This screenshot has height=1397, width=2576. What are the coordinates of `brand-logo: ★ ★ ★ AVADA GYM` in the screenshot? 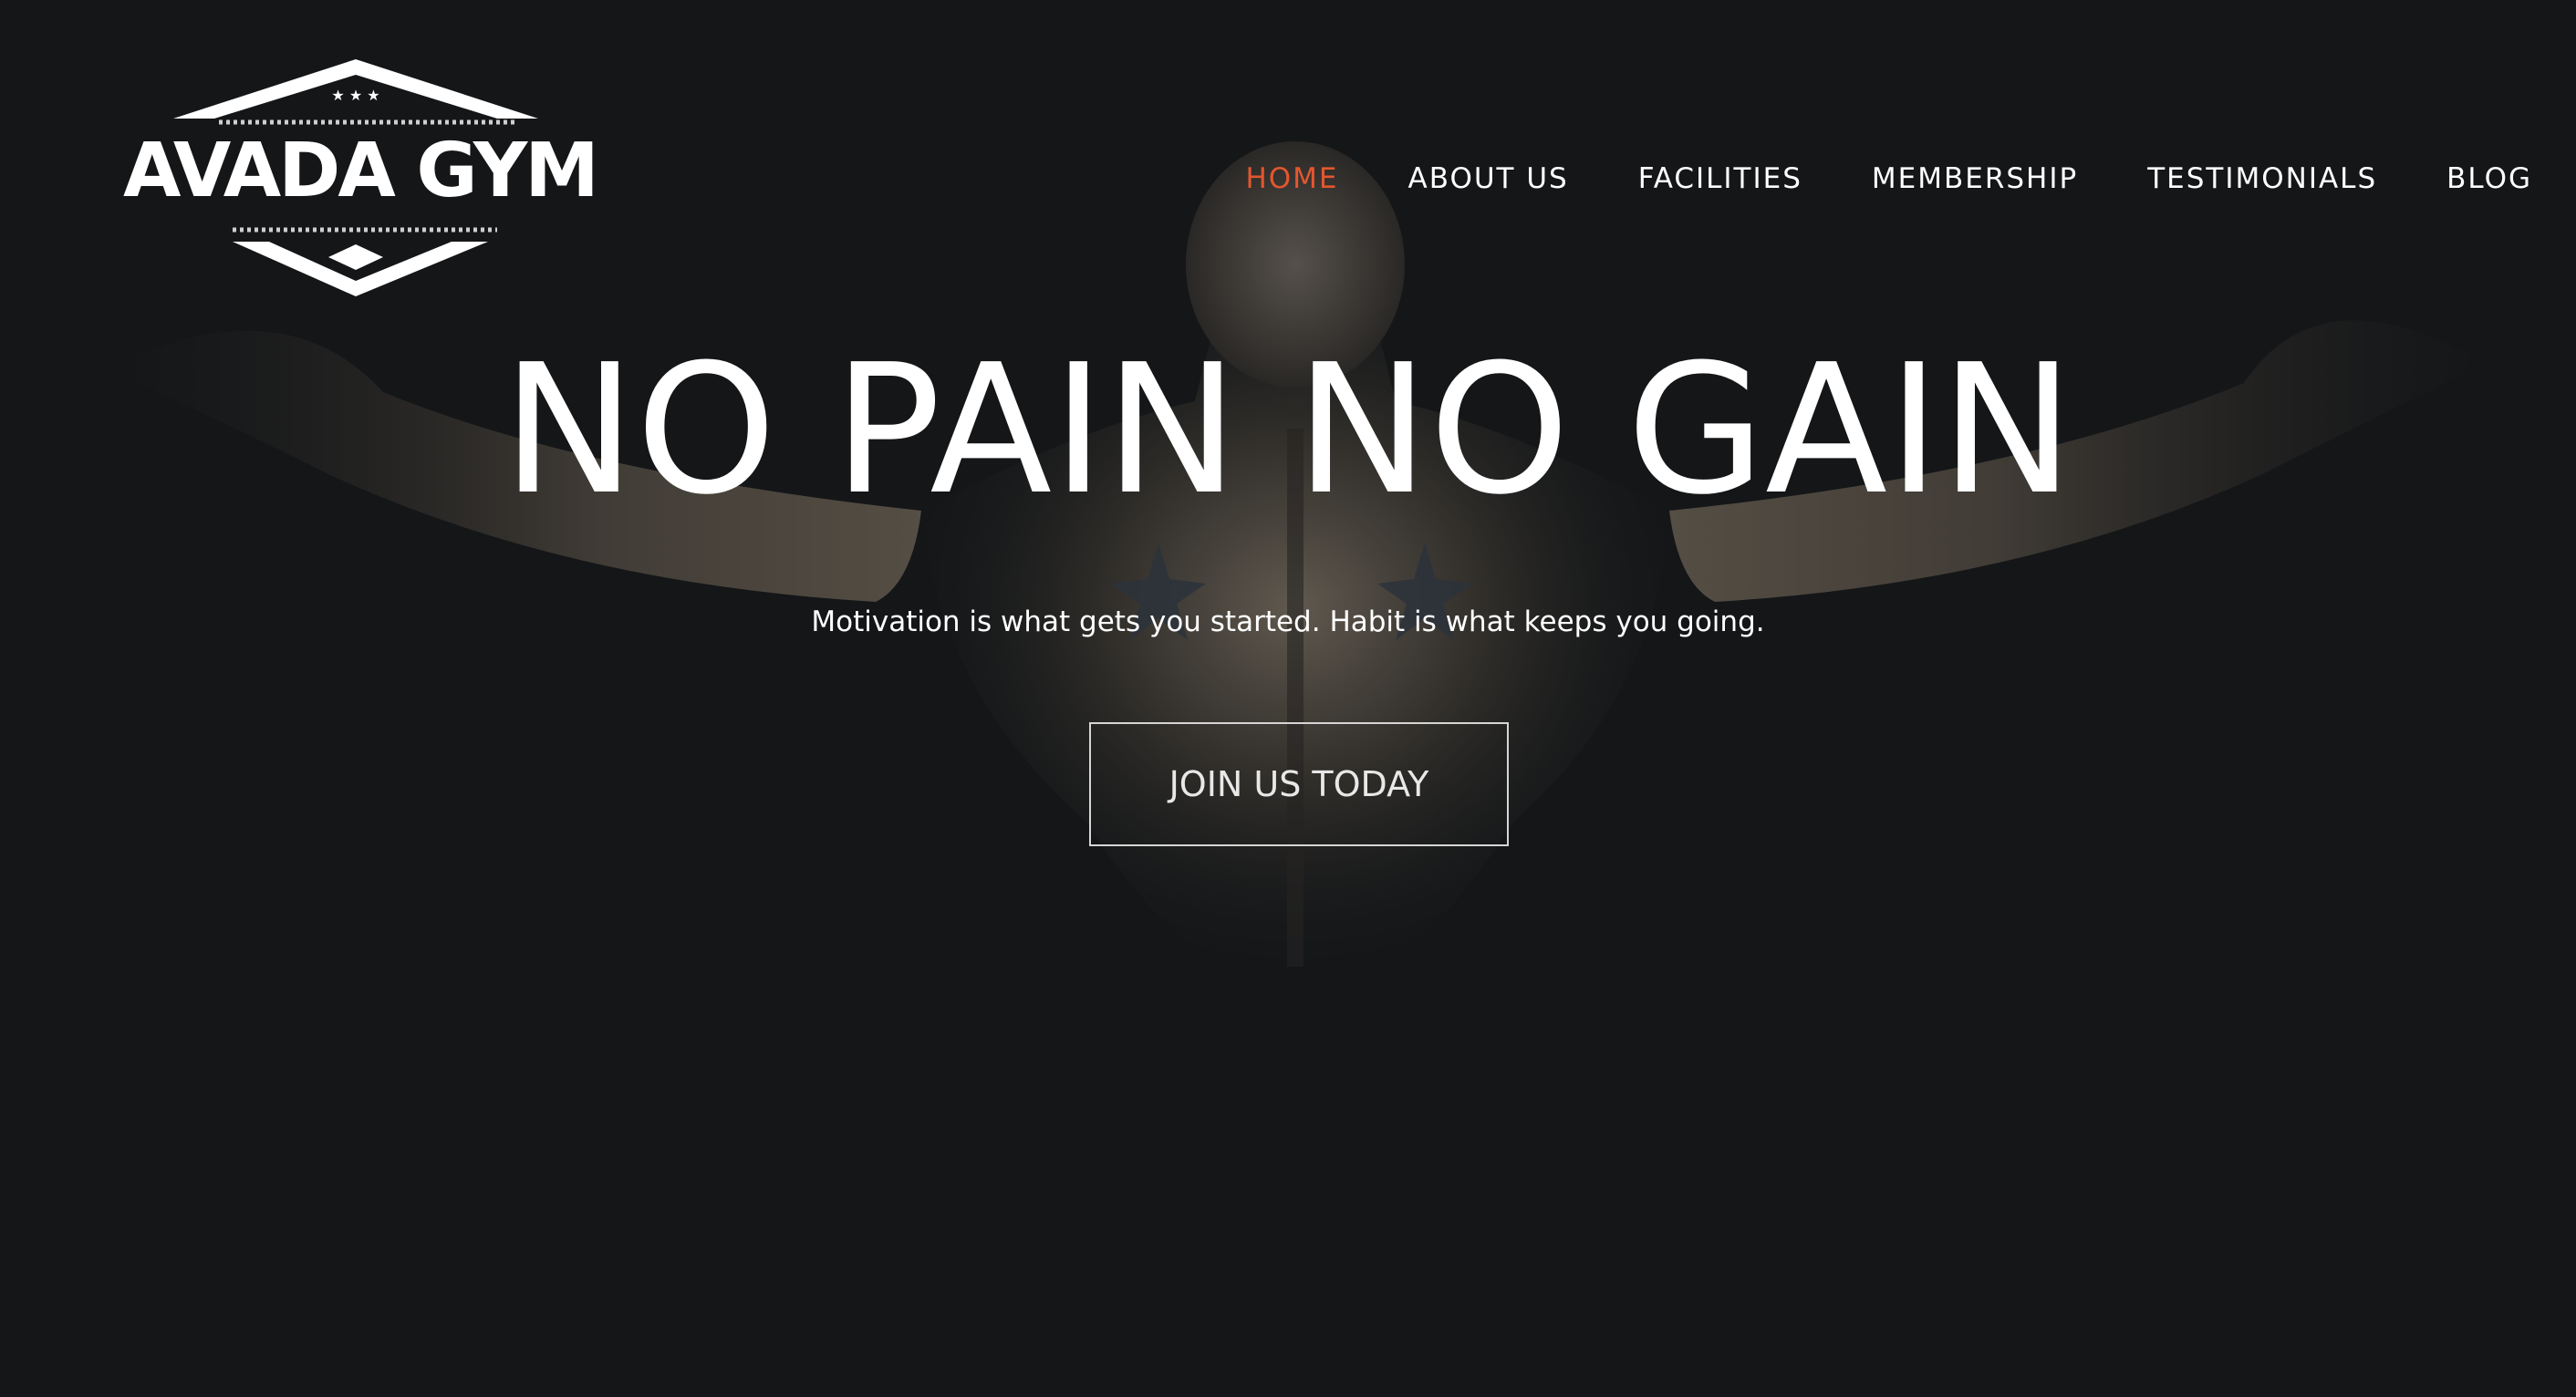 It's located at (361, 178).